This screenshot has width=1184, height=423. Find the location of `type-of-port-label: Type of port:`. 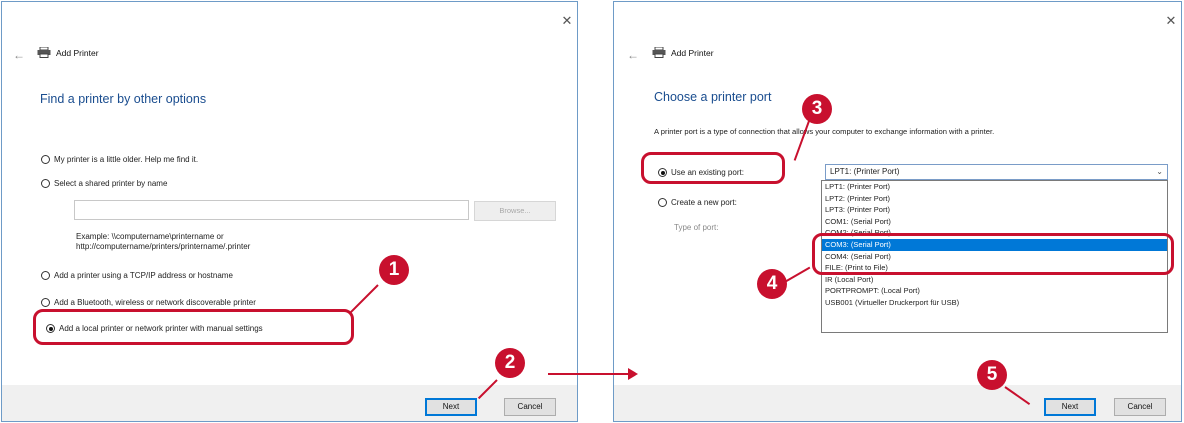

type-of-port-label: Type of port: is located at coordinates (696, 227).